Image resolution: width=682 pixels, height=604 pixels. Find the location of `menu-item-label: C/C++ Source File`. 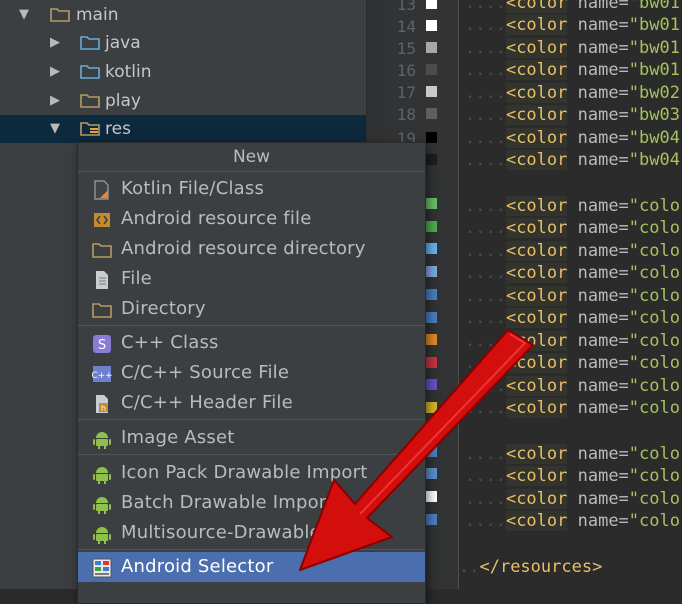

menu-item-label: C/C++ Source File is located at coordinates (205, 372).